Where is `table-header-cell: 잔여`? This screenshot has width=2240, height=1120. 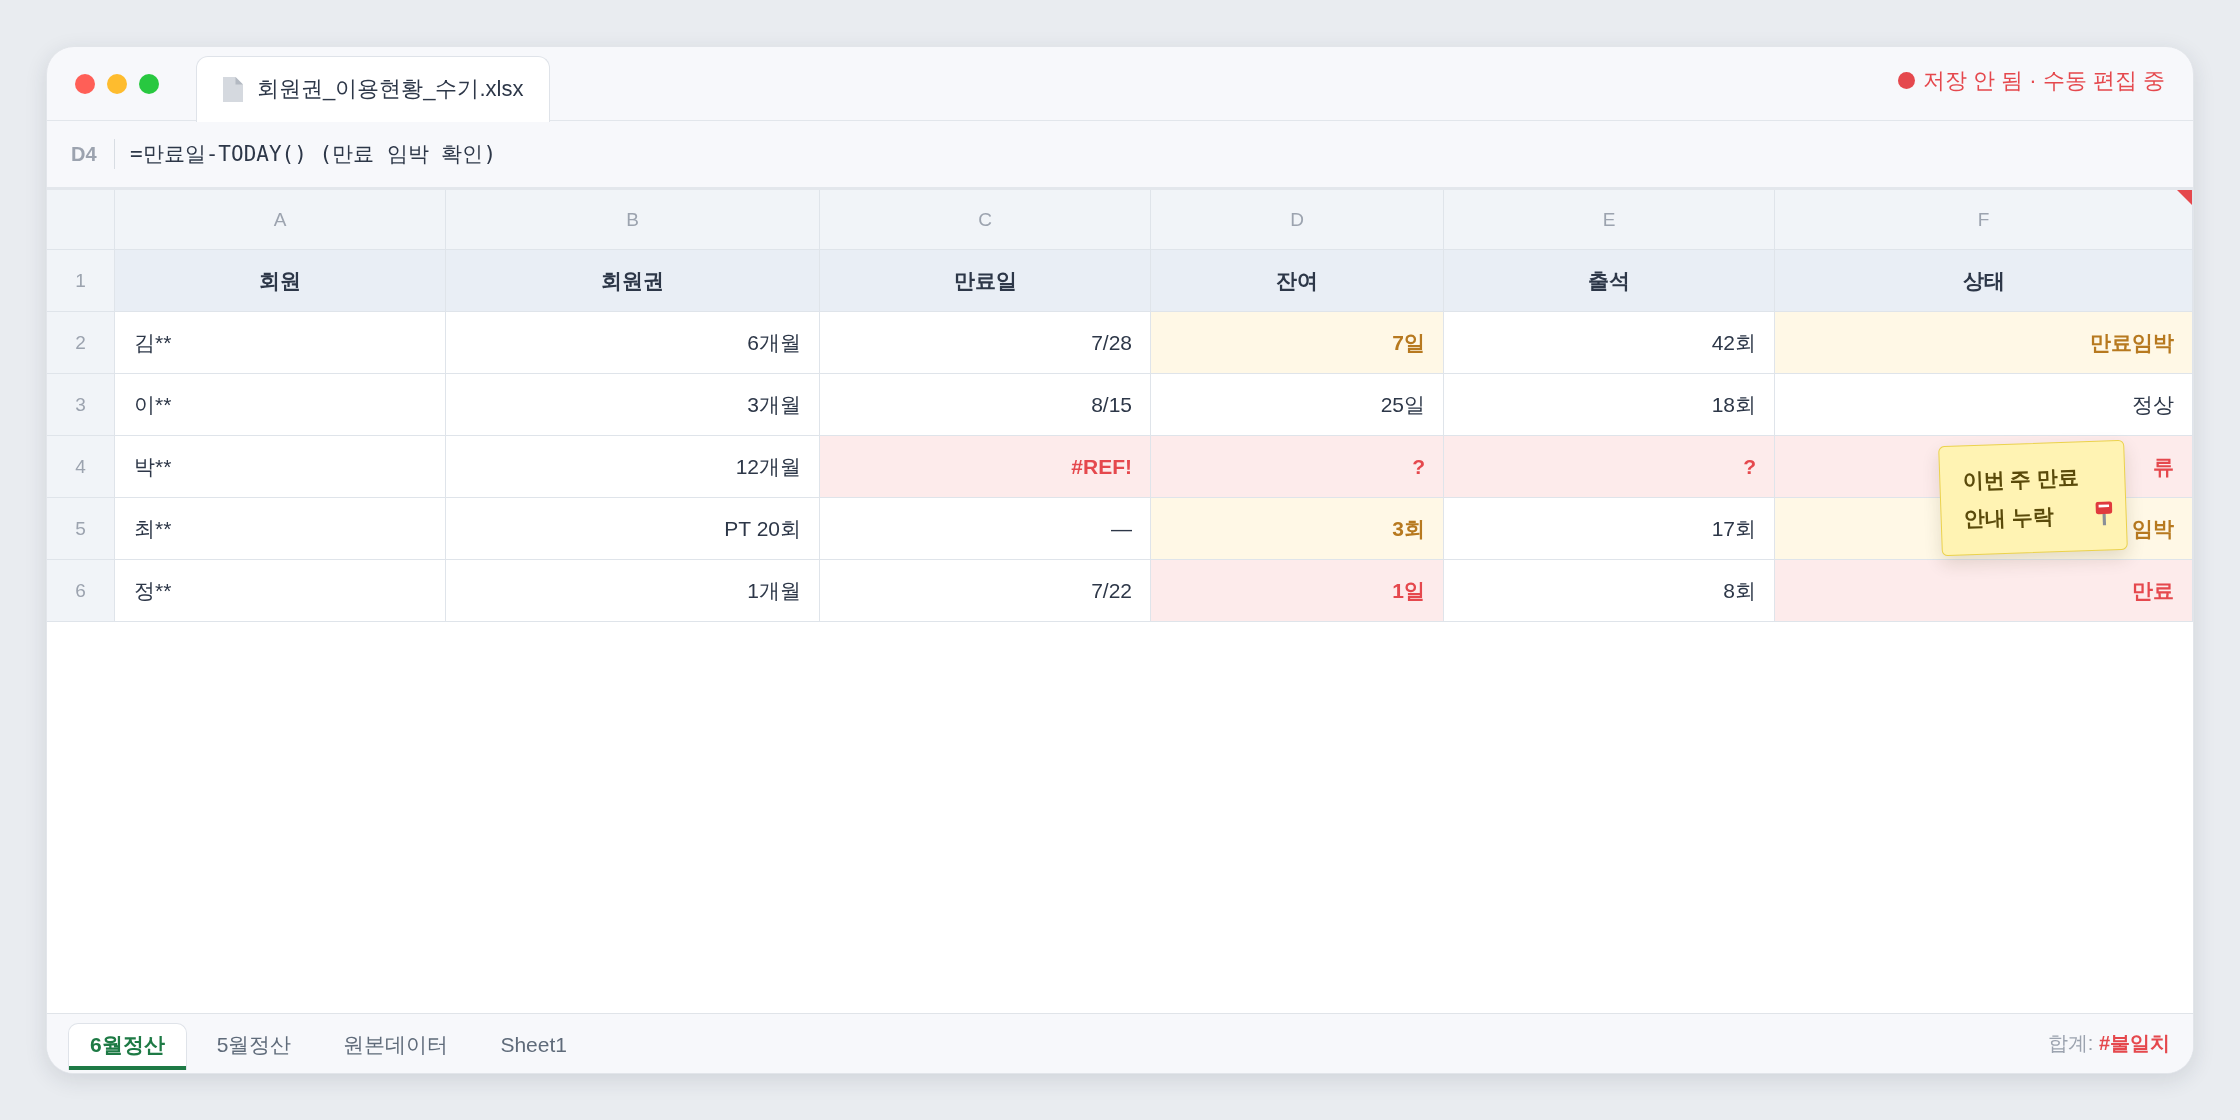
table-header-cell: 잔여 is located at coordinates (1297, 281).